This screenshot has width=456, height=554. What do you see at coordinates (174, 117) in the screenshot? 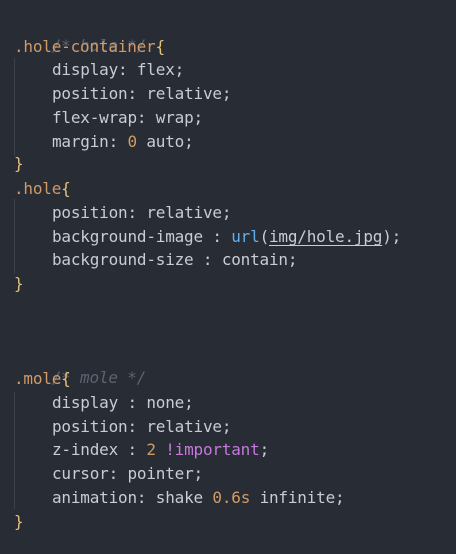
I see `css-value: wrap` at bounding box center [174, 117].